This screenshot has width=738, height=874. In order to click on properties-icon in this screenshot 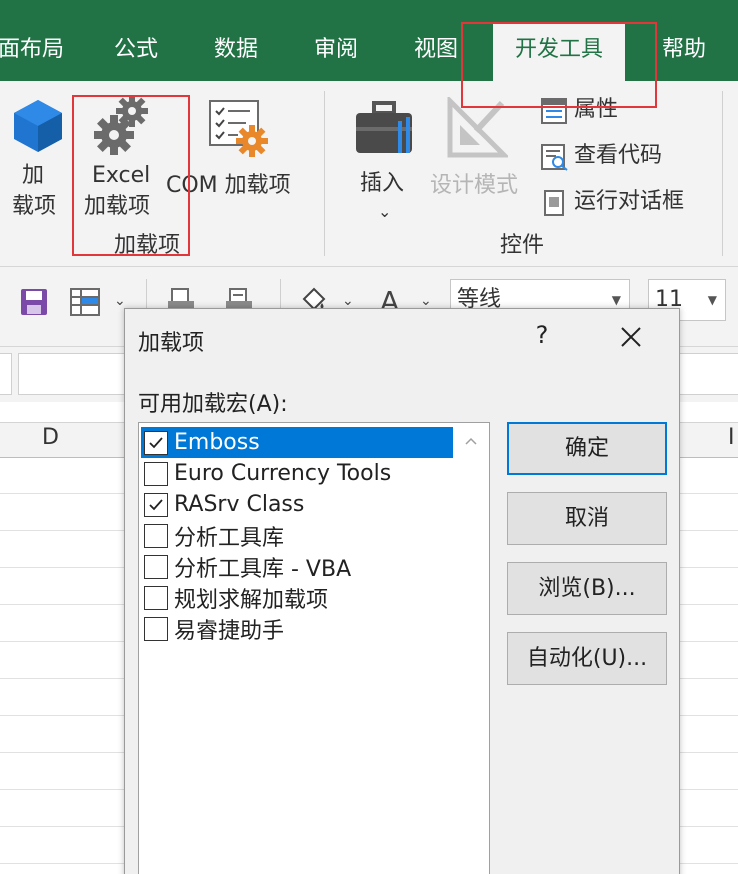, I will do `click(554, 111)`.